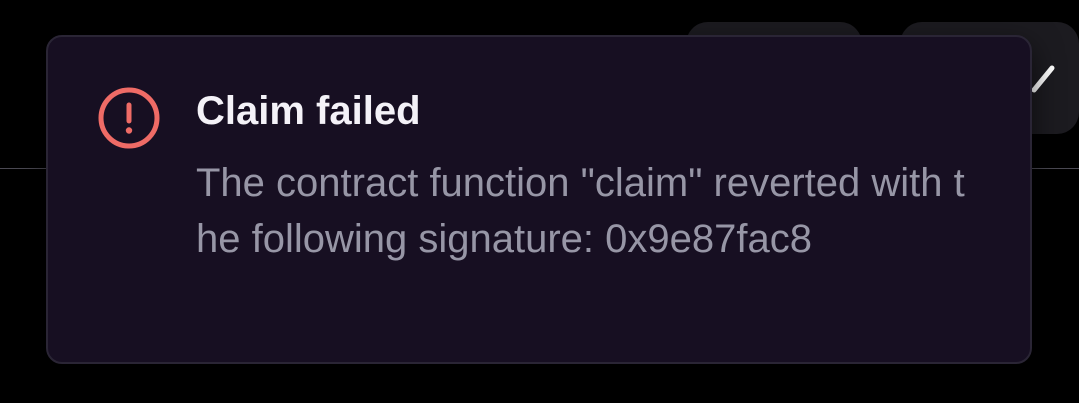 This screenshot has width=1079, height=403. Describe the element at coordinates (308, 111) in the screenshot. I see `toast-title: Claim failed` at that location.